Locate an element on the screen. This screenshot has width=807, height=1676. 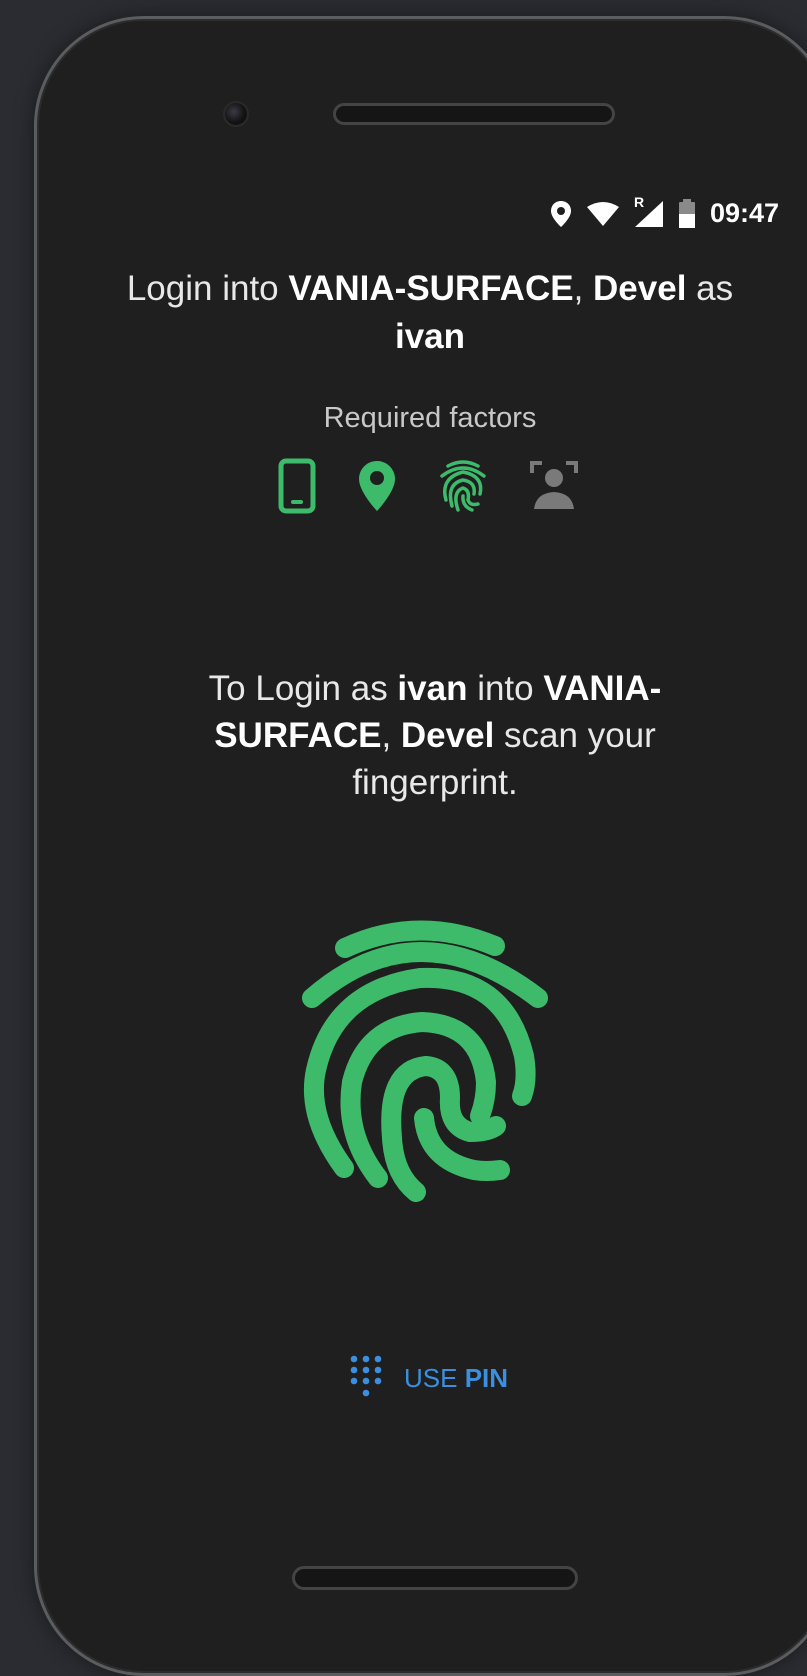
title-user: ivan is located at coordinates (430, 336).